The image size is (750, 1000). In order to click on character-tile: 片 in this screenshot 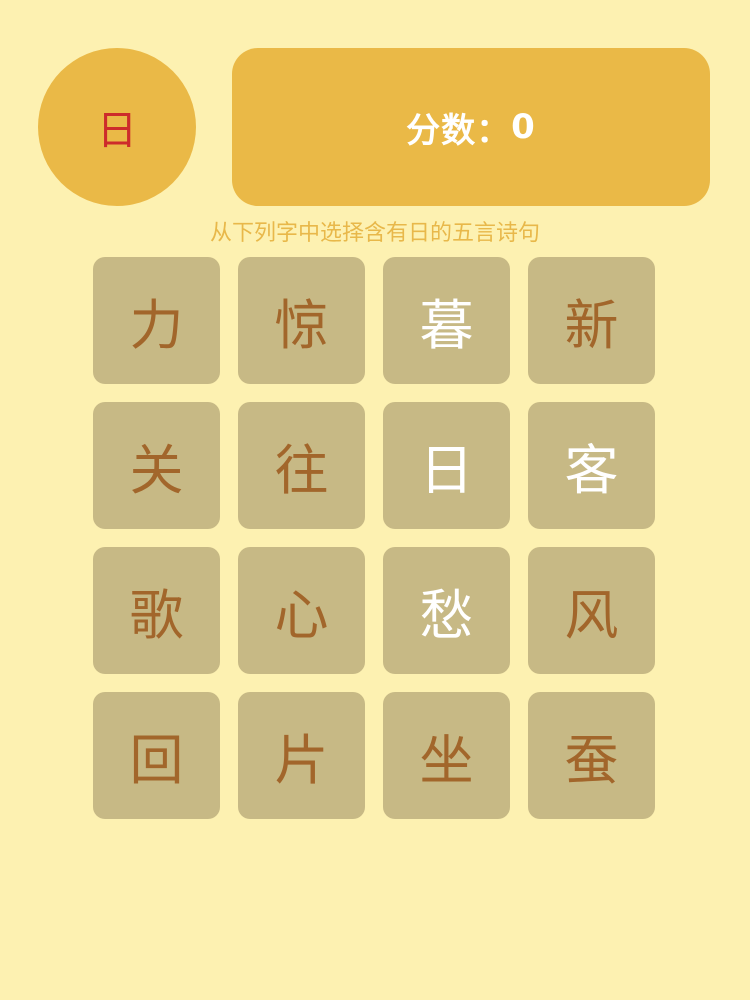, I will do `click(301, 755)`.